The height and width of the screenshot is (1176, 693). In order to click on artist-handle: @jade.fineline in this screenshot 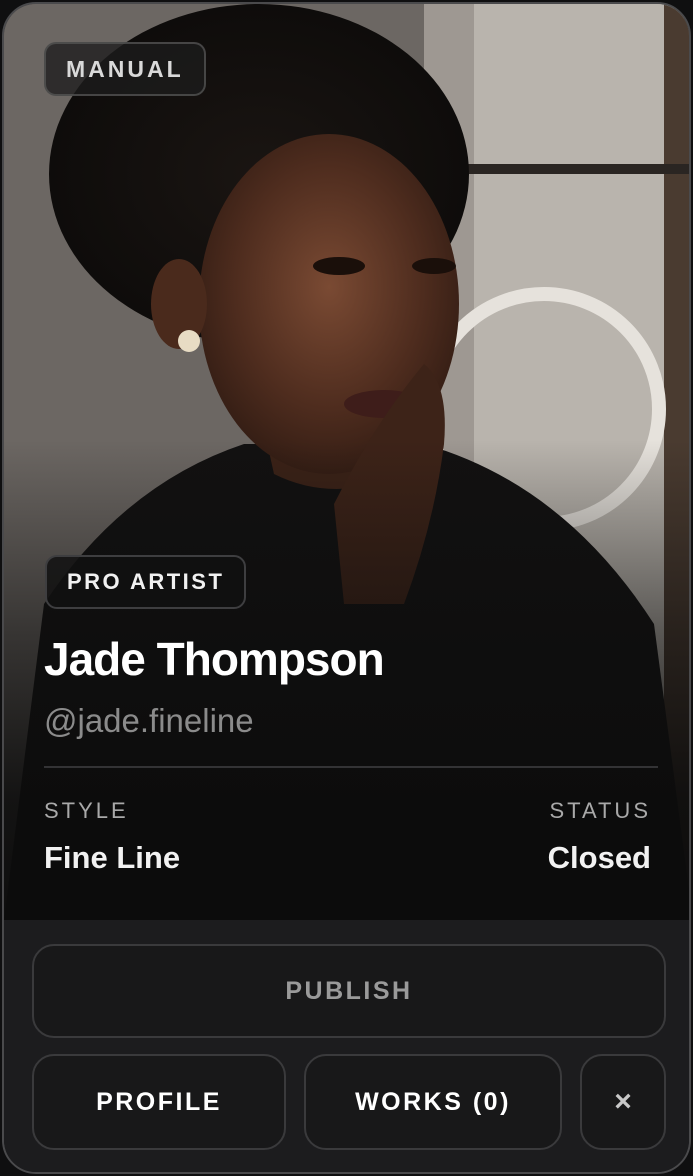, I will do `click(149, 720)`.